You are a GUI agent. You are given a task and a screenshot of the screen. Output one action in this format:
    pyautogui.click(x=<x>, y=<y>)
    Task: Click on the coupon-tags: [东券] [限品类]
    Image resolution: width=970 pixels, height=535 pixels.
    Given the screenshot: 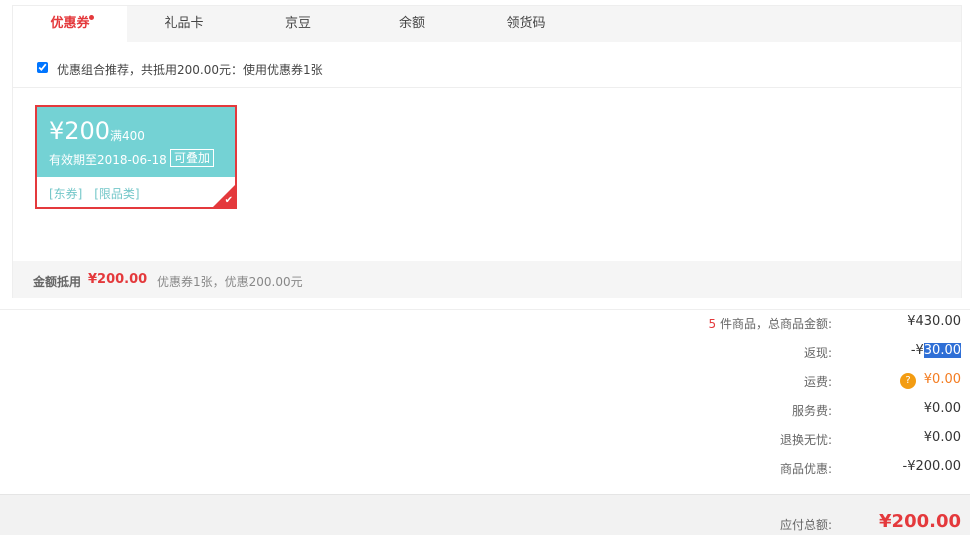 What is the action you would take?
    pyautogui.click(x=98, y=193)
    